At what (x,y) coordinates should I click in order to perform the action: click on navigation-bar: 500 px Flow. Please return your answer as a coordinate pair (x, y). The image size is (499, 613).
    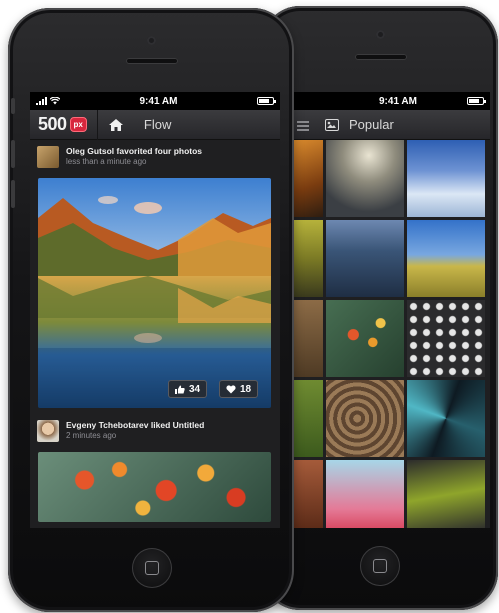
    Looking at the image, I should click on (155, 124).